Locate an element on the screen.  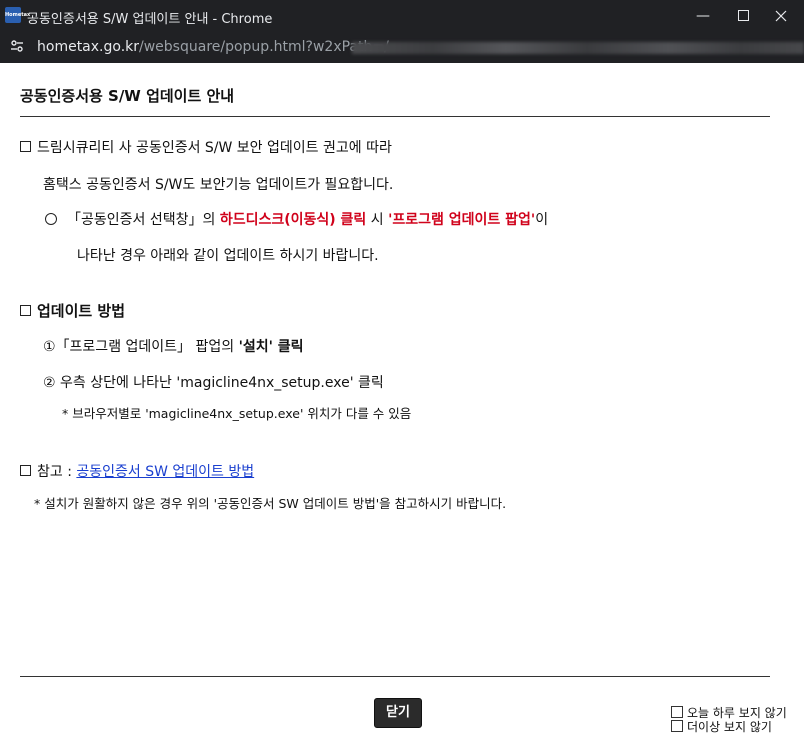
window-close-glyph is located at coordinates (781, 16).